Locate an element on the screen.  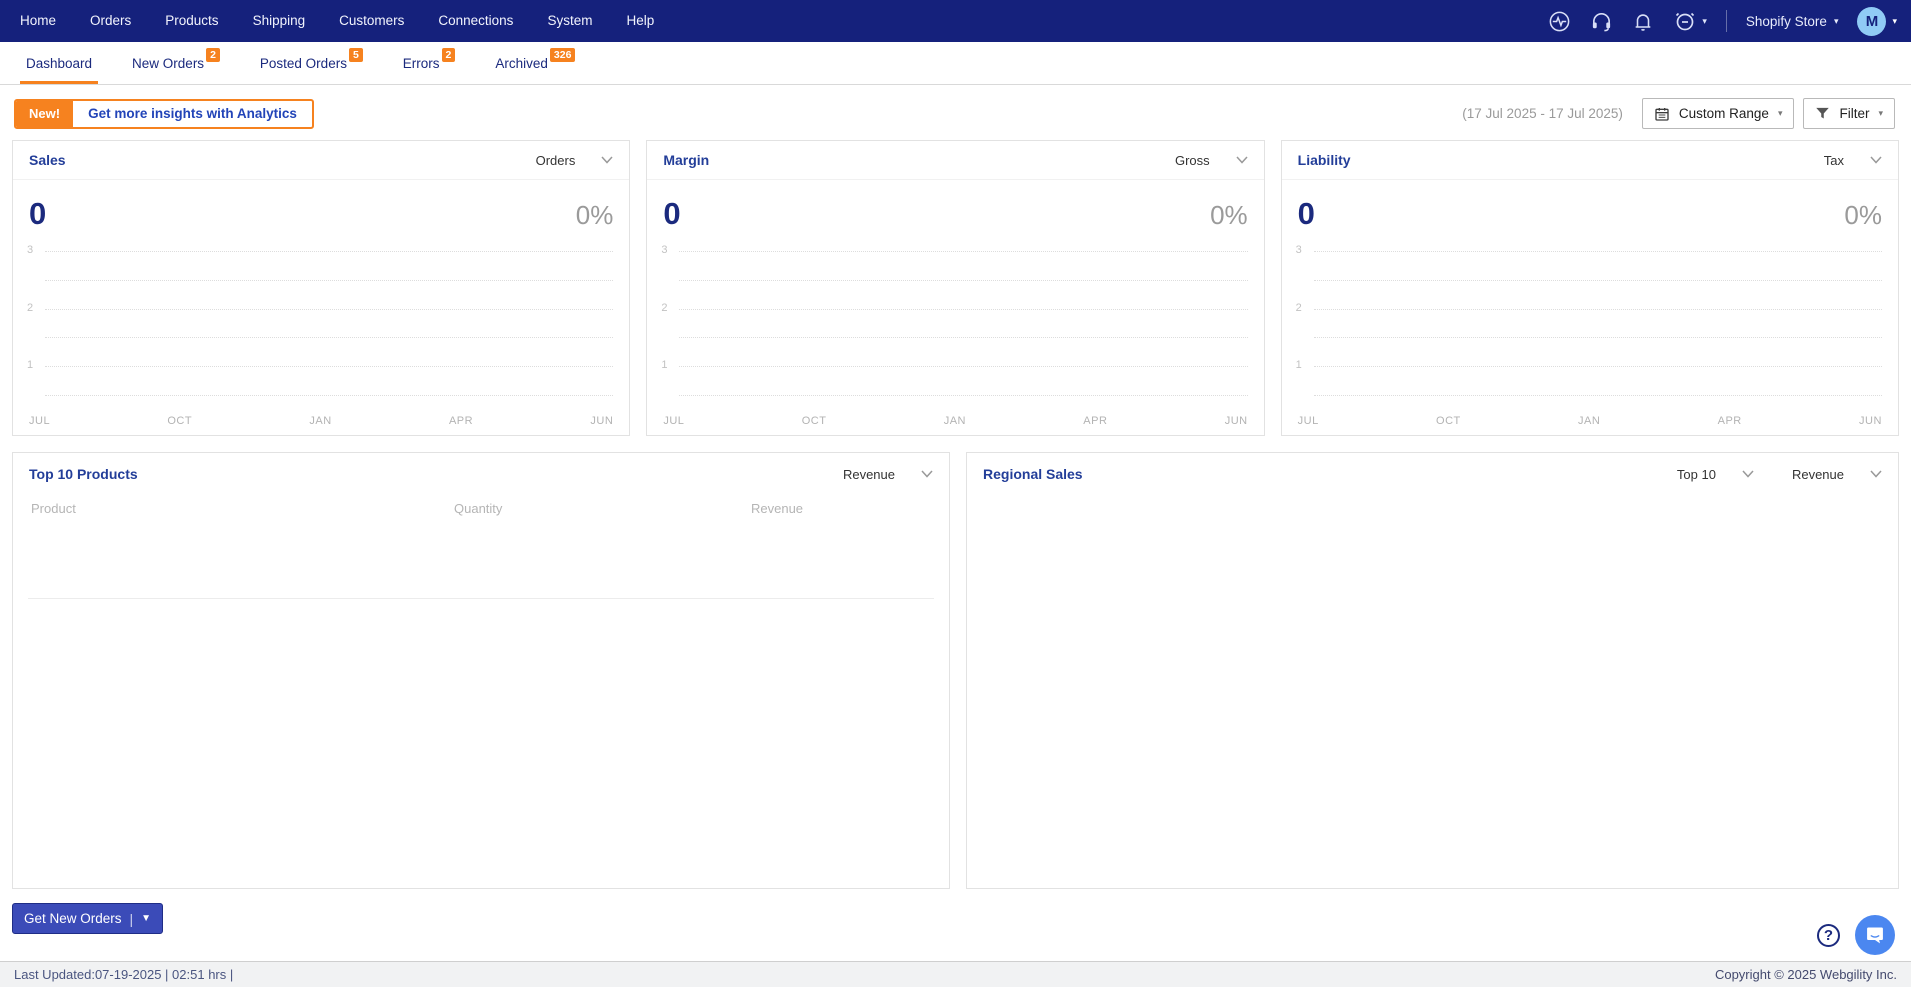
bottom-actions: Get New Orders | ▼ is located at coordinates (955, 918).